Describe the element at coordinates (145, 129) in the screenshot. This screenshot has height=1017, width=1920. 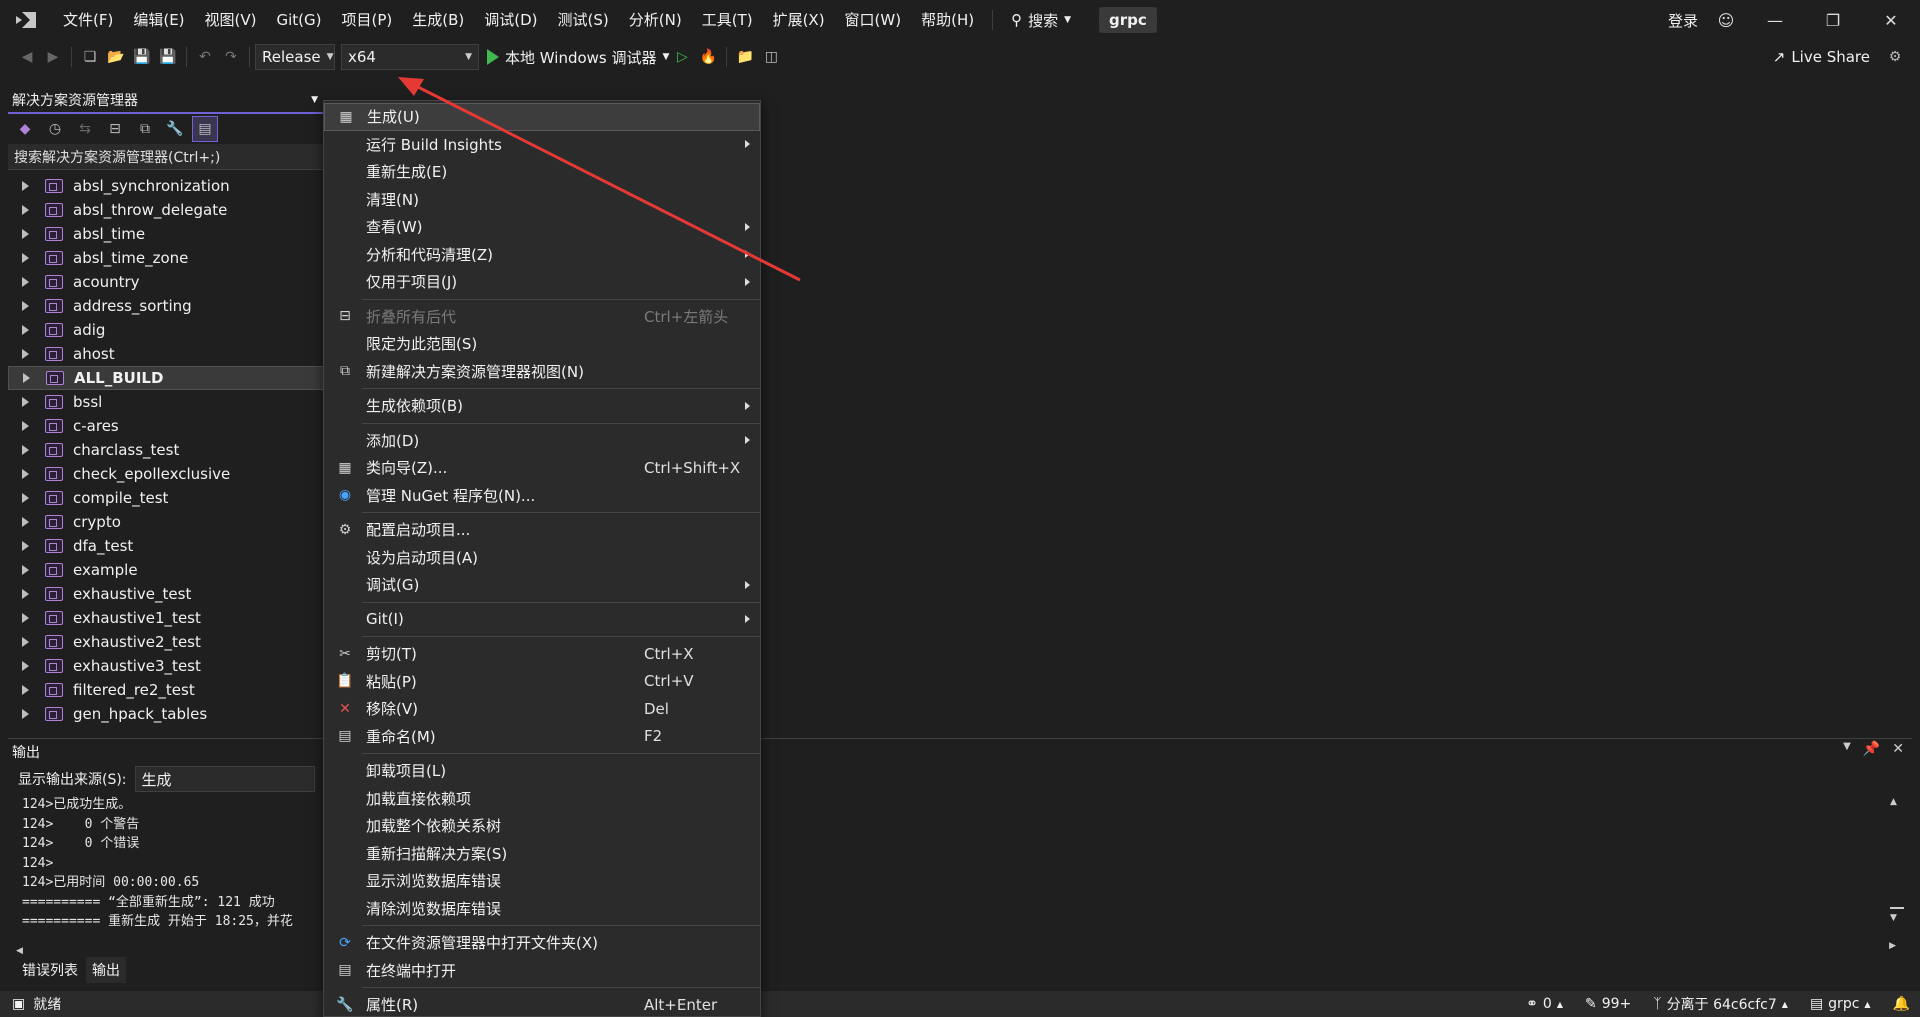
I see `show-all-files-icon: ⧉` at that location.